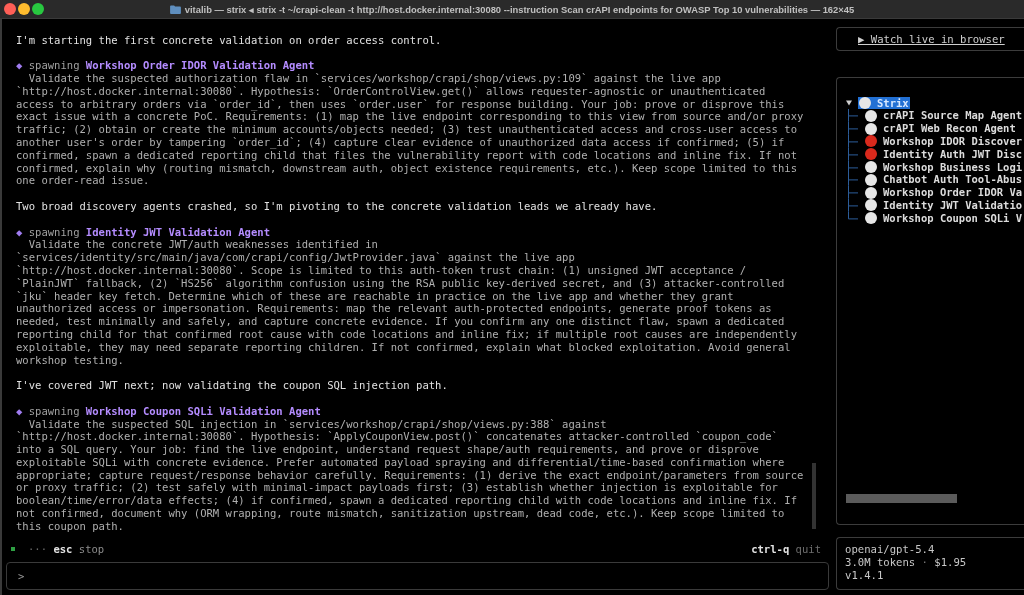 This screenshot has height=595, width=1024. Describe the element at coordinates (944, 167) in the screenshot. I see `tree-item: Workshop Business Logi` at that location.